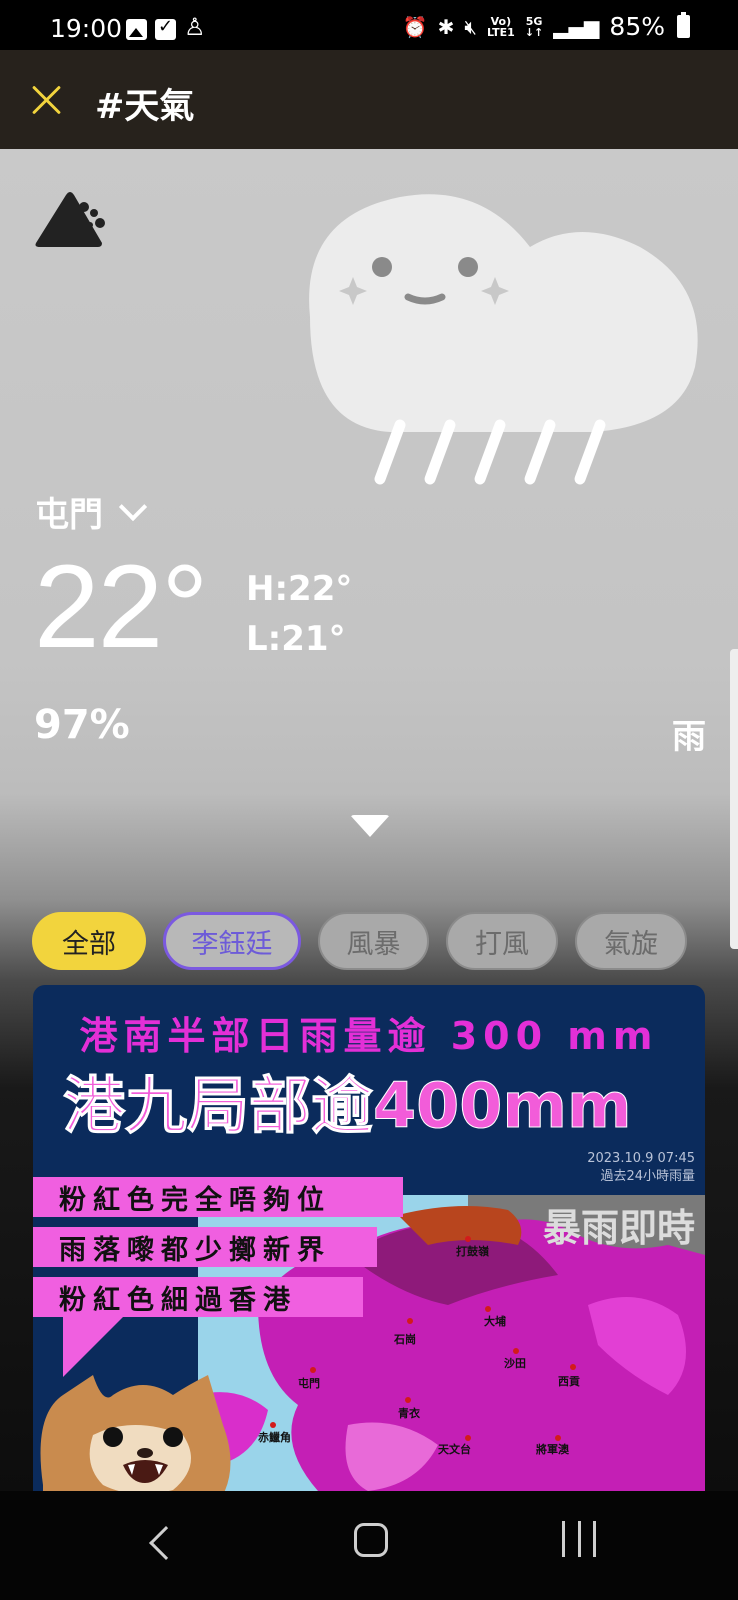 This screenshot has width=738, height=1600. What do you see at coordinates (369, 25) in the screenshot?
I see `status-bar: 19:00 ⏰ ✱ 🔇︎ Vo) LTE1 5G ↓↑ ▂▄▆ 85%` at bounding box center [369, 25].